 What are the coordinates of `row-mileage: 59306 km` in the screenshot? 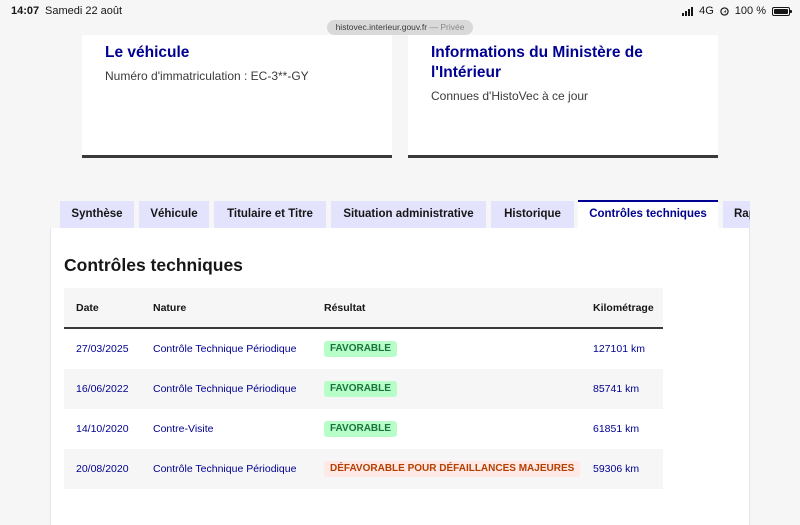 It's located at (616, 469).